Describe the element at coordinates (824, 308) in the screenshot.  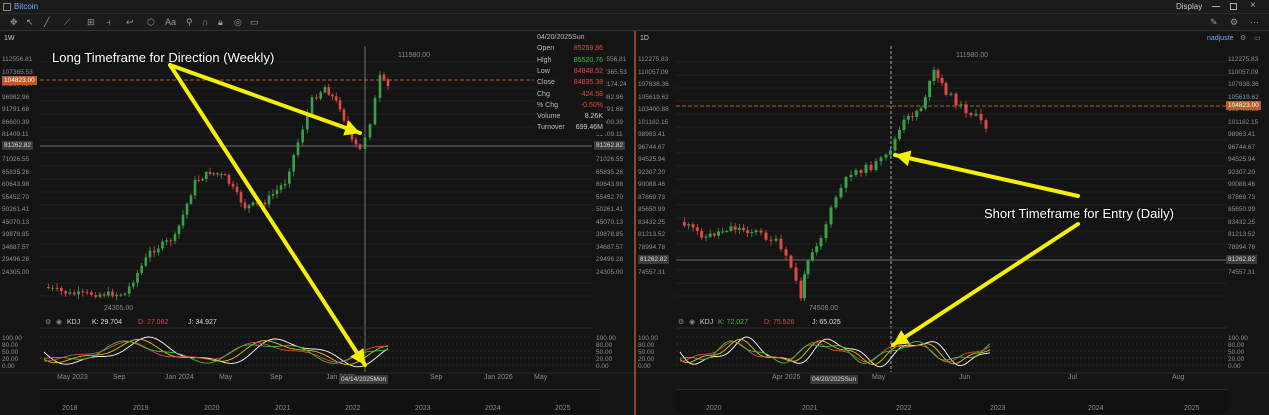
I see `low-price-label: 74508.00` at that location.